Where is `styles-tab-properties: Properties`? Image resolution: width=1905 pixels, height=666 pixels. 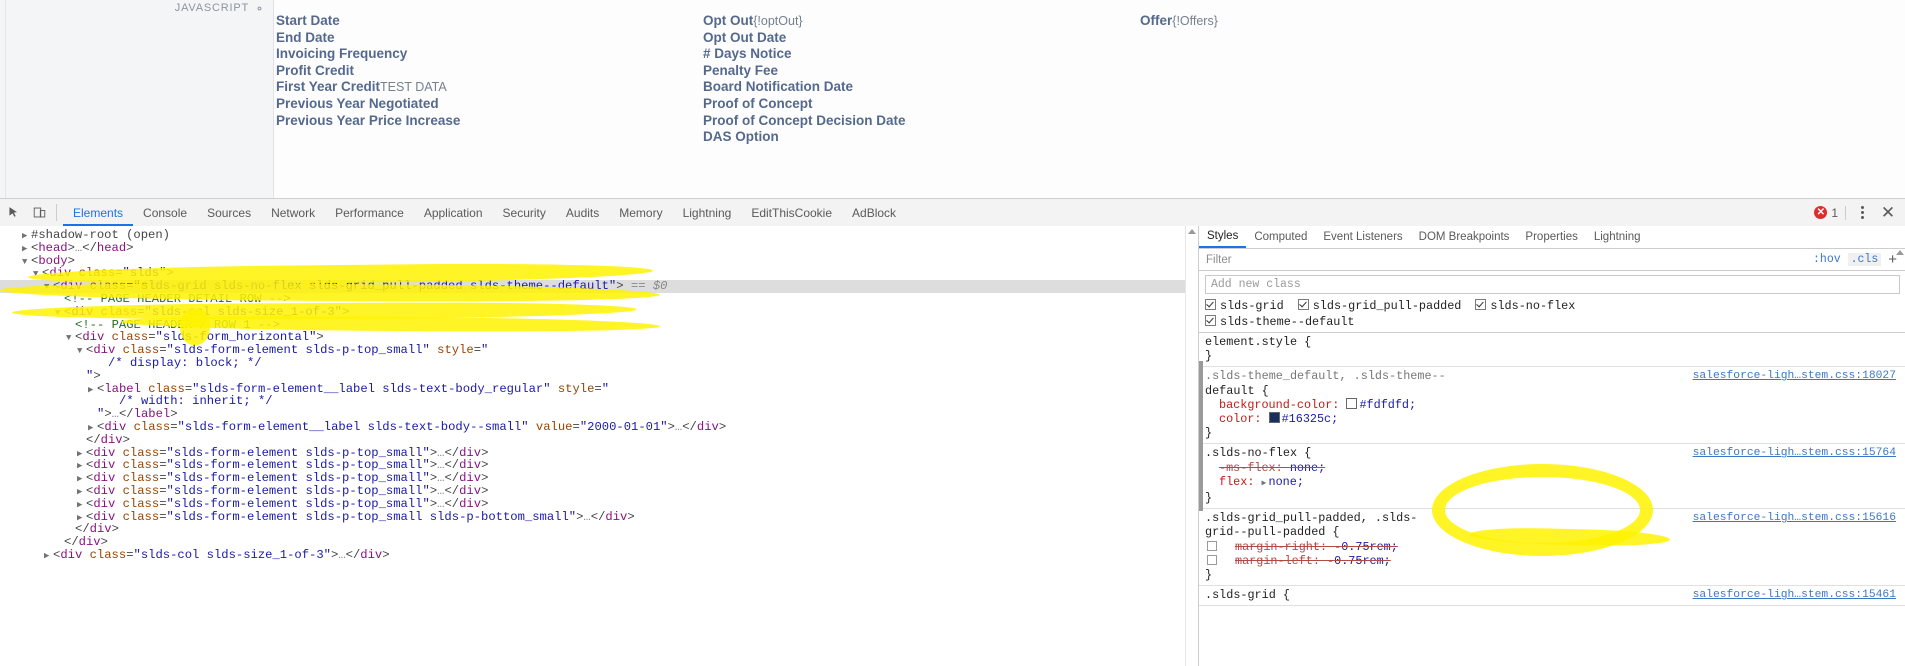 styles-tab-properties: Properties is located at coordinates (1551, 237).